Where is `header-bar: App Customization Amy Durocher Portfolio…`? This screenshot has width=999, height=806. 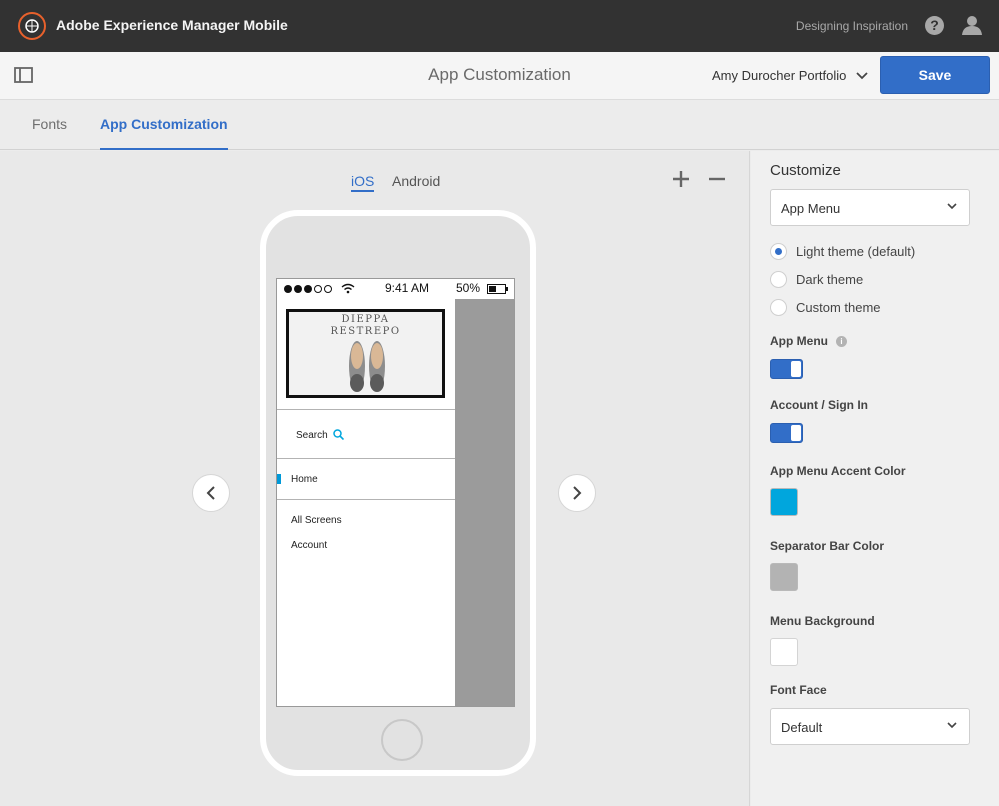
header-bar: App Customization Amy Durocher Portfolio… is located at coordinates (499, 76).